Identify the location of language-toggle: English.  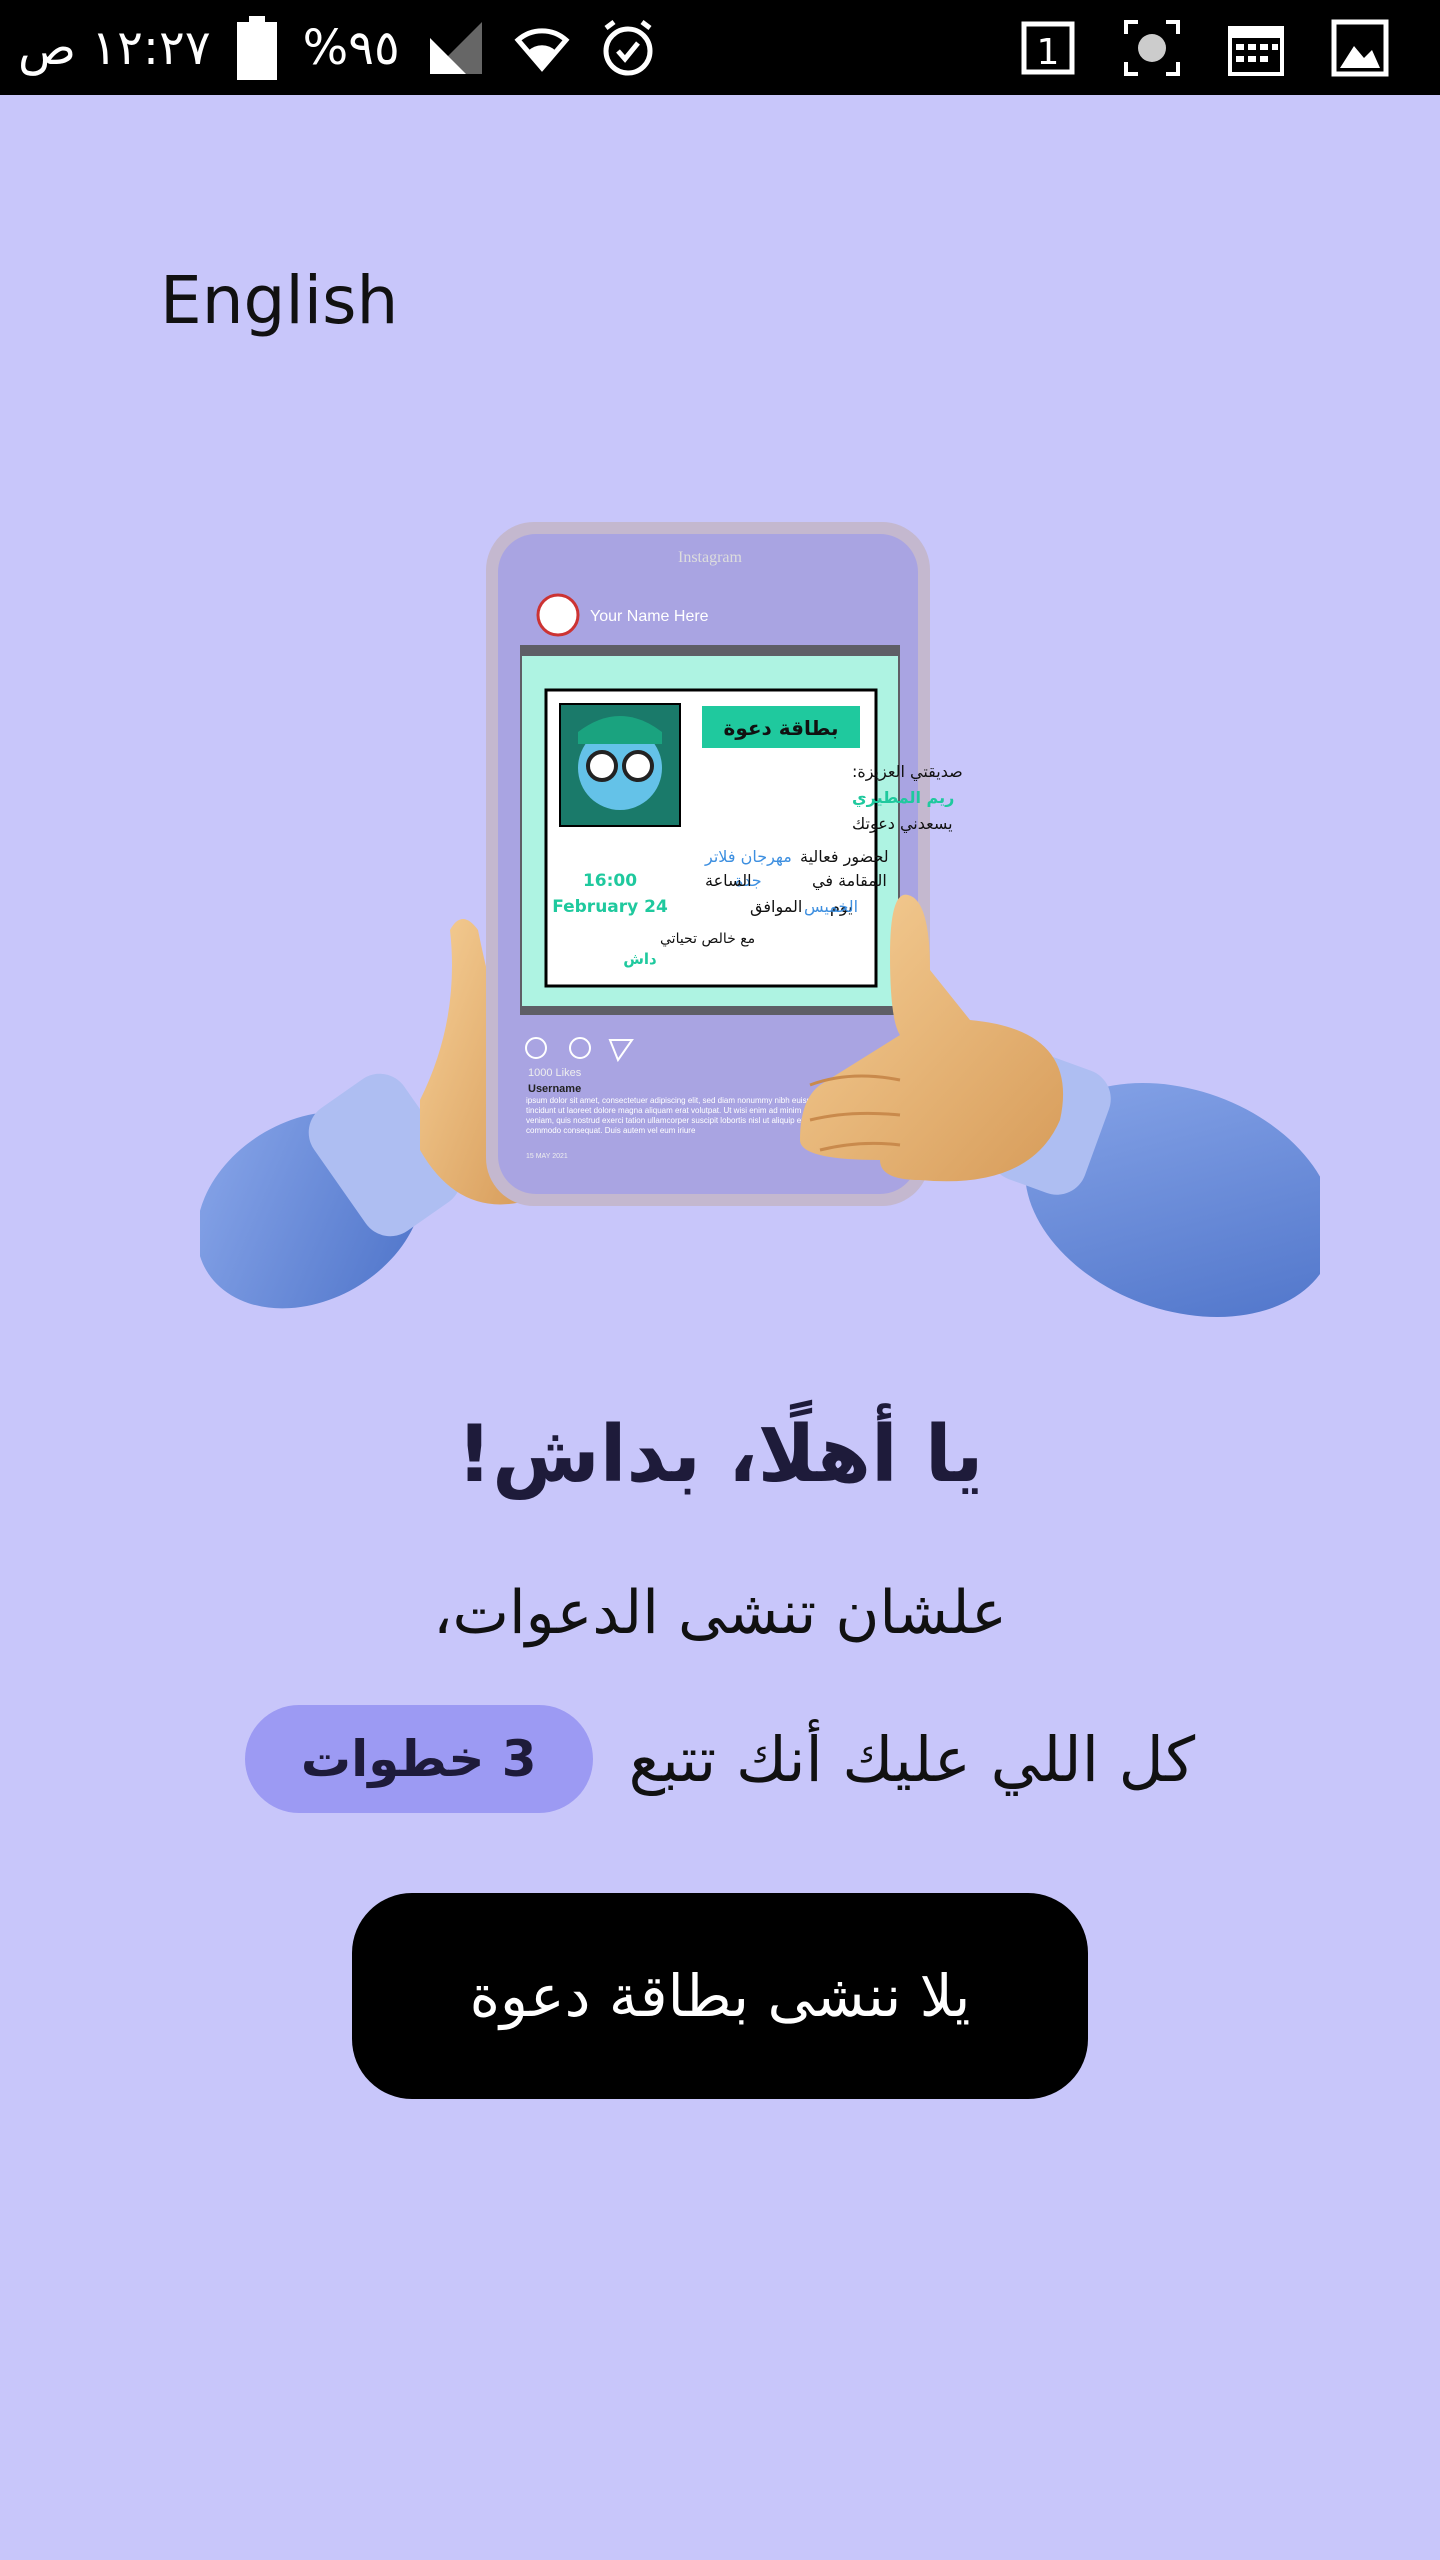
(279, 300).